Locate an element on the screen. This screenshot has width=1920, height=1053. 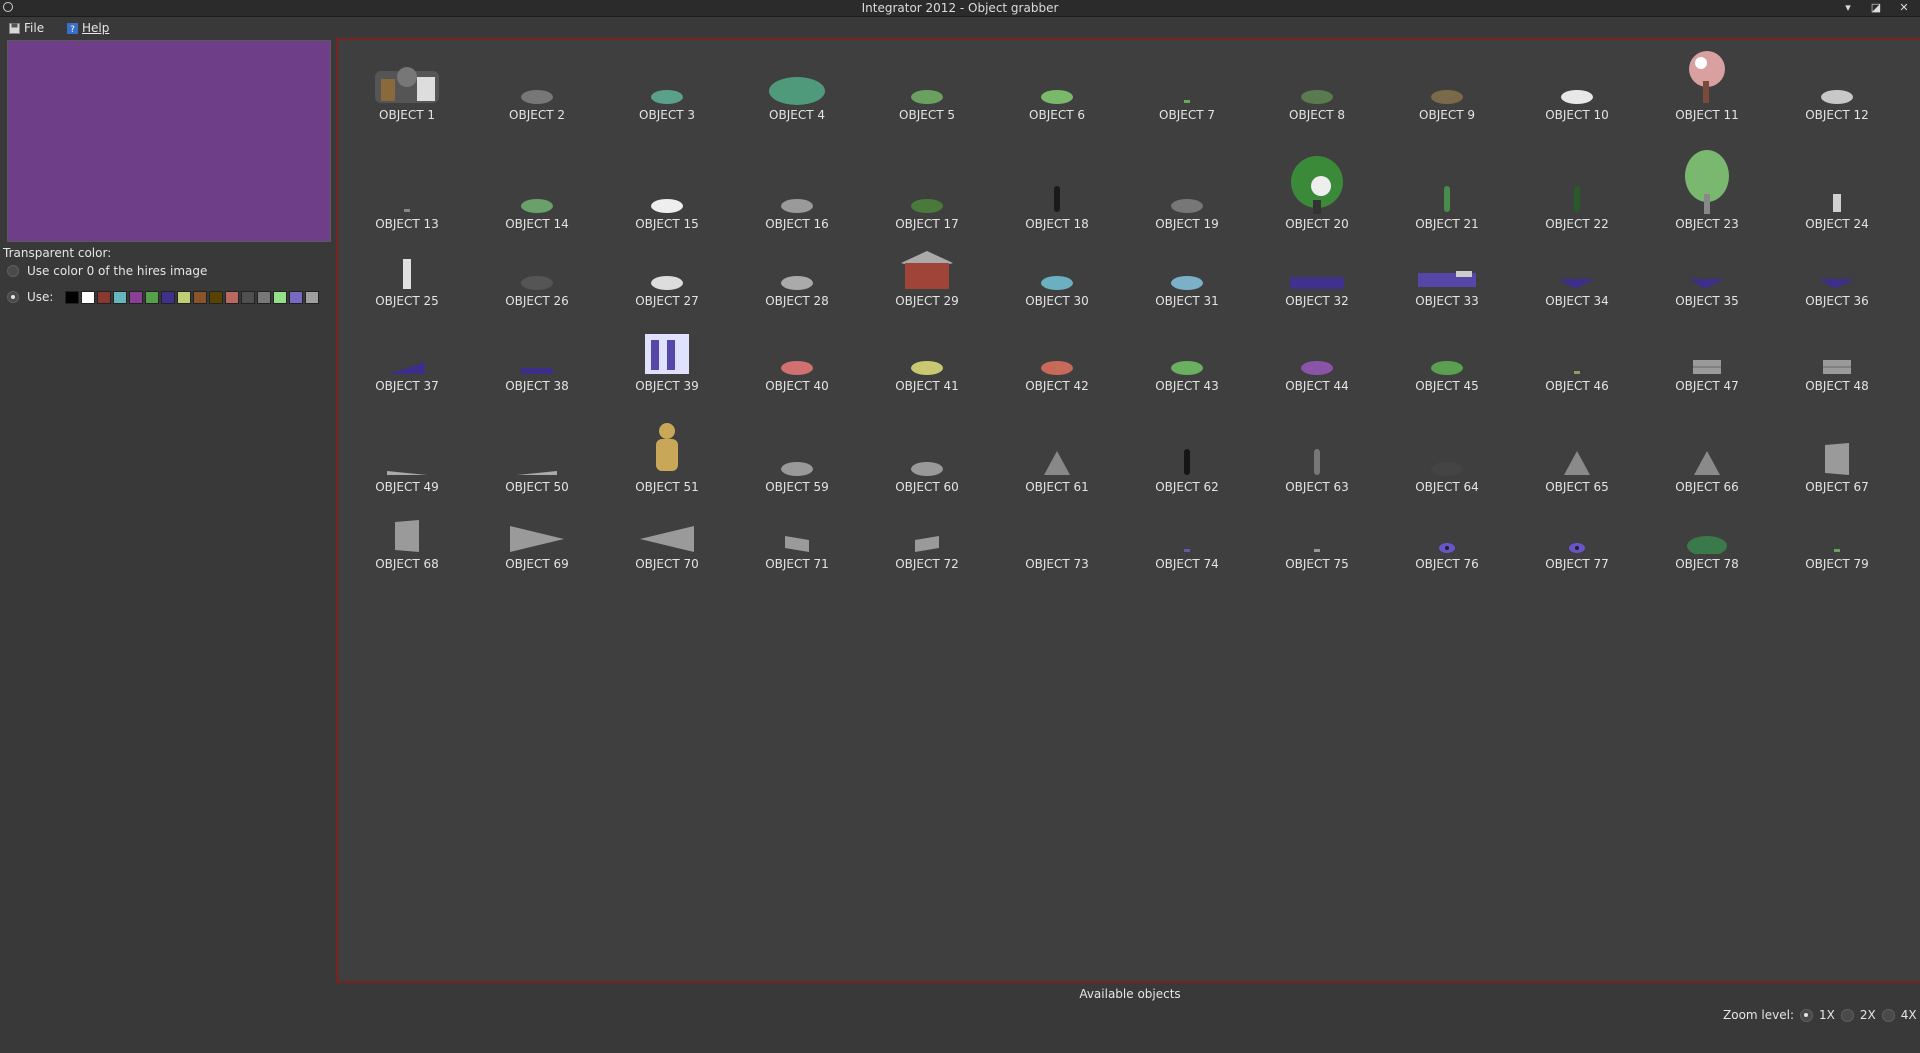
object-tile: OBJECT 31 is located at coordinates (1187, 289).